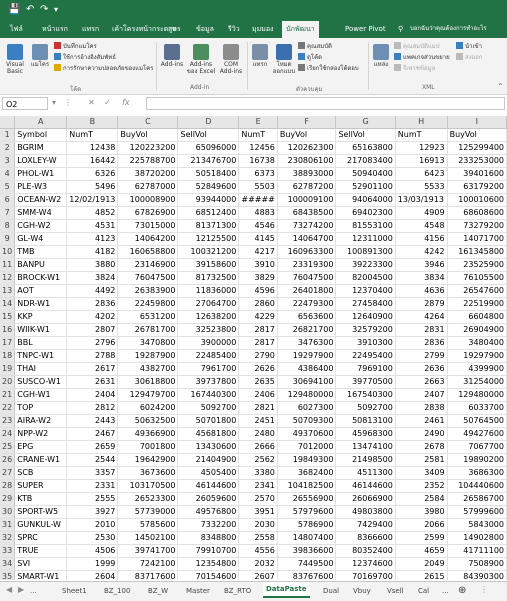  I want to click on tab-review: รีวิว, so click(234, 29).